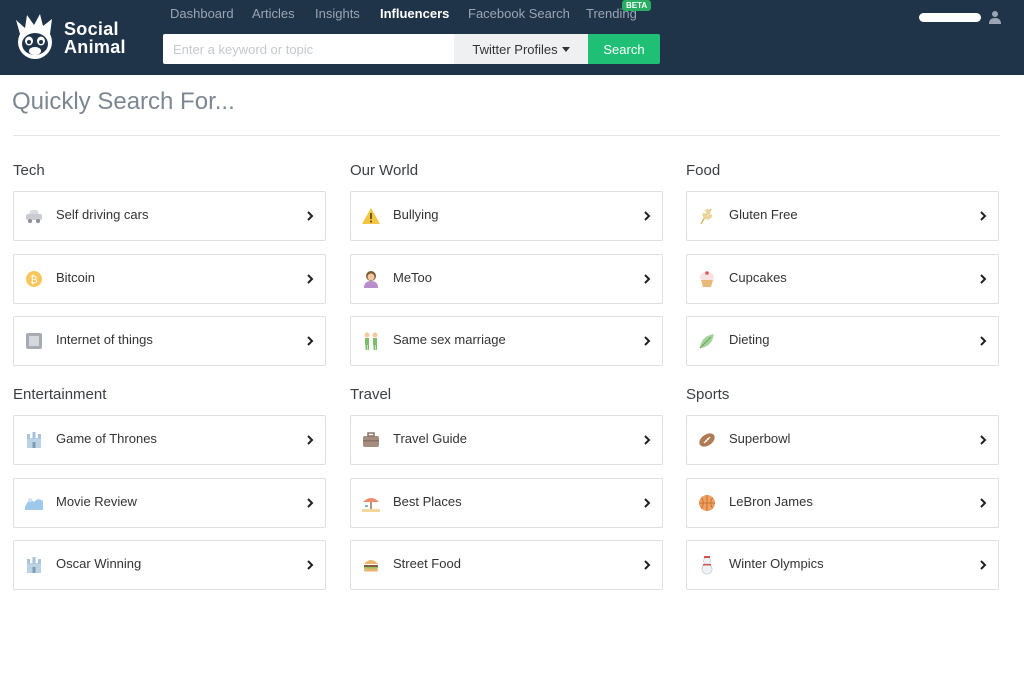  What do you see at coordinates (371, 279) in the screenshot?
I see `woman-icon` at bounding box center [371, 279].